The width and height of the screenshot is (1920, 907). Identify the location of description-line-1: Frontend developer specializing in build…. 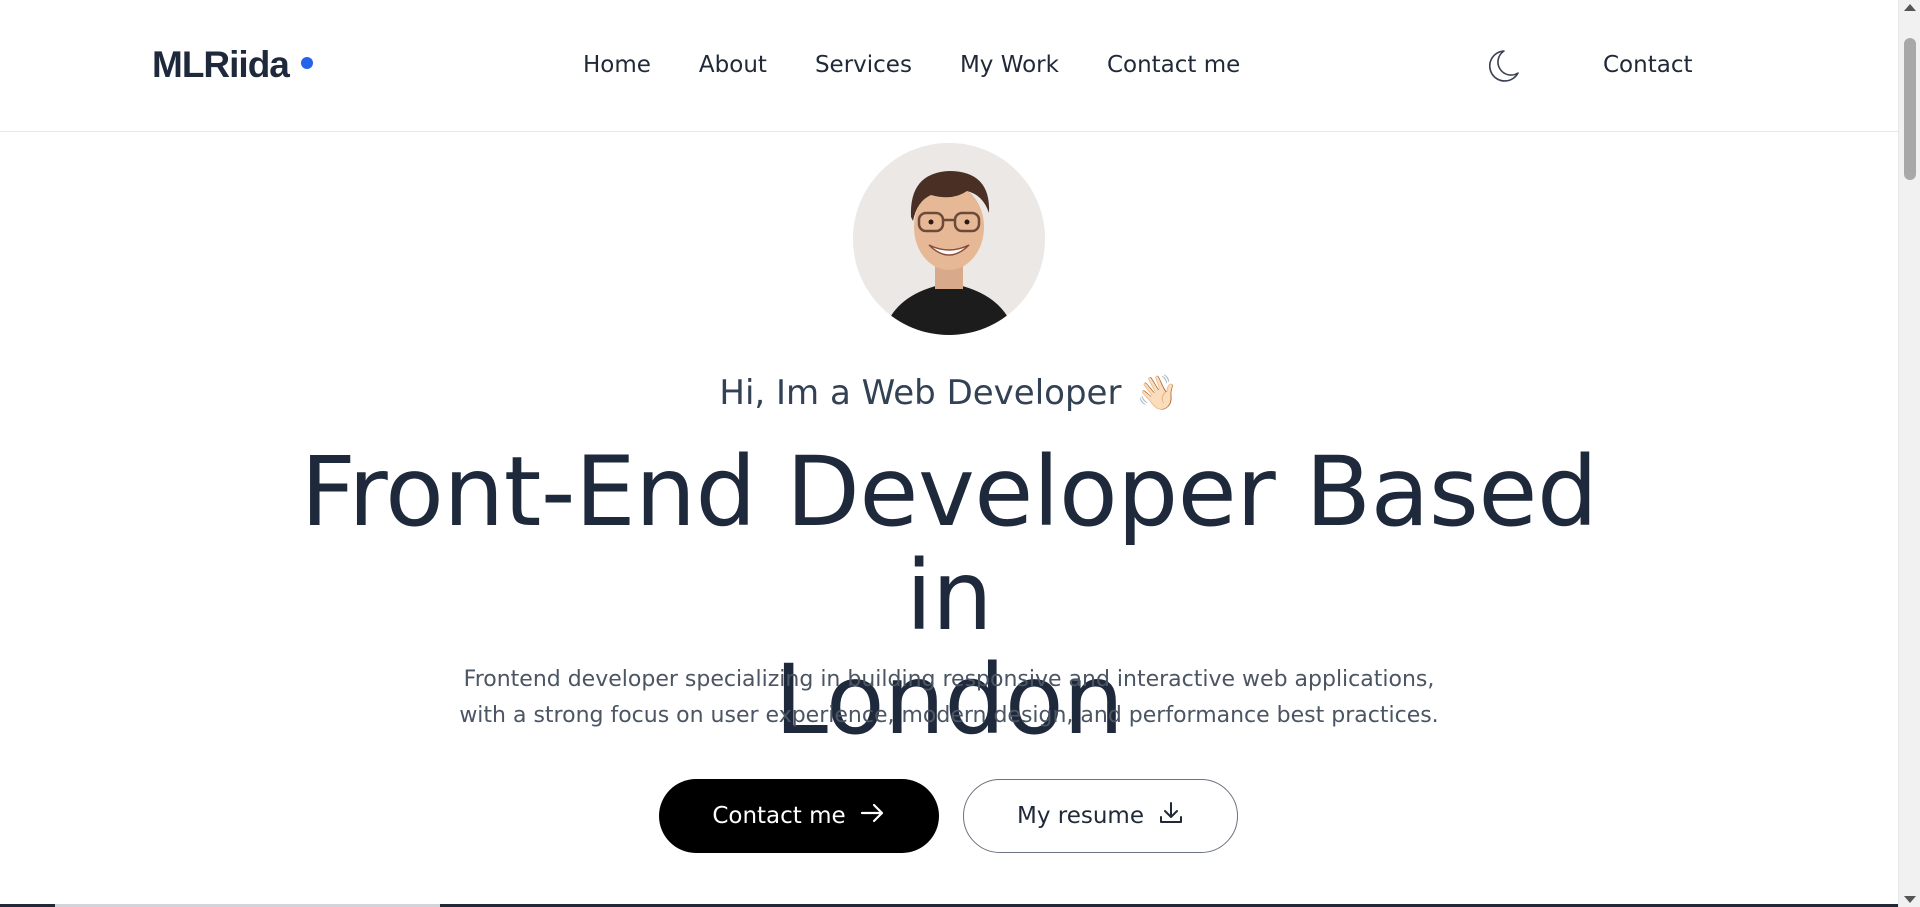
(949, 679).